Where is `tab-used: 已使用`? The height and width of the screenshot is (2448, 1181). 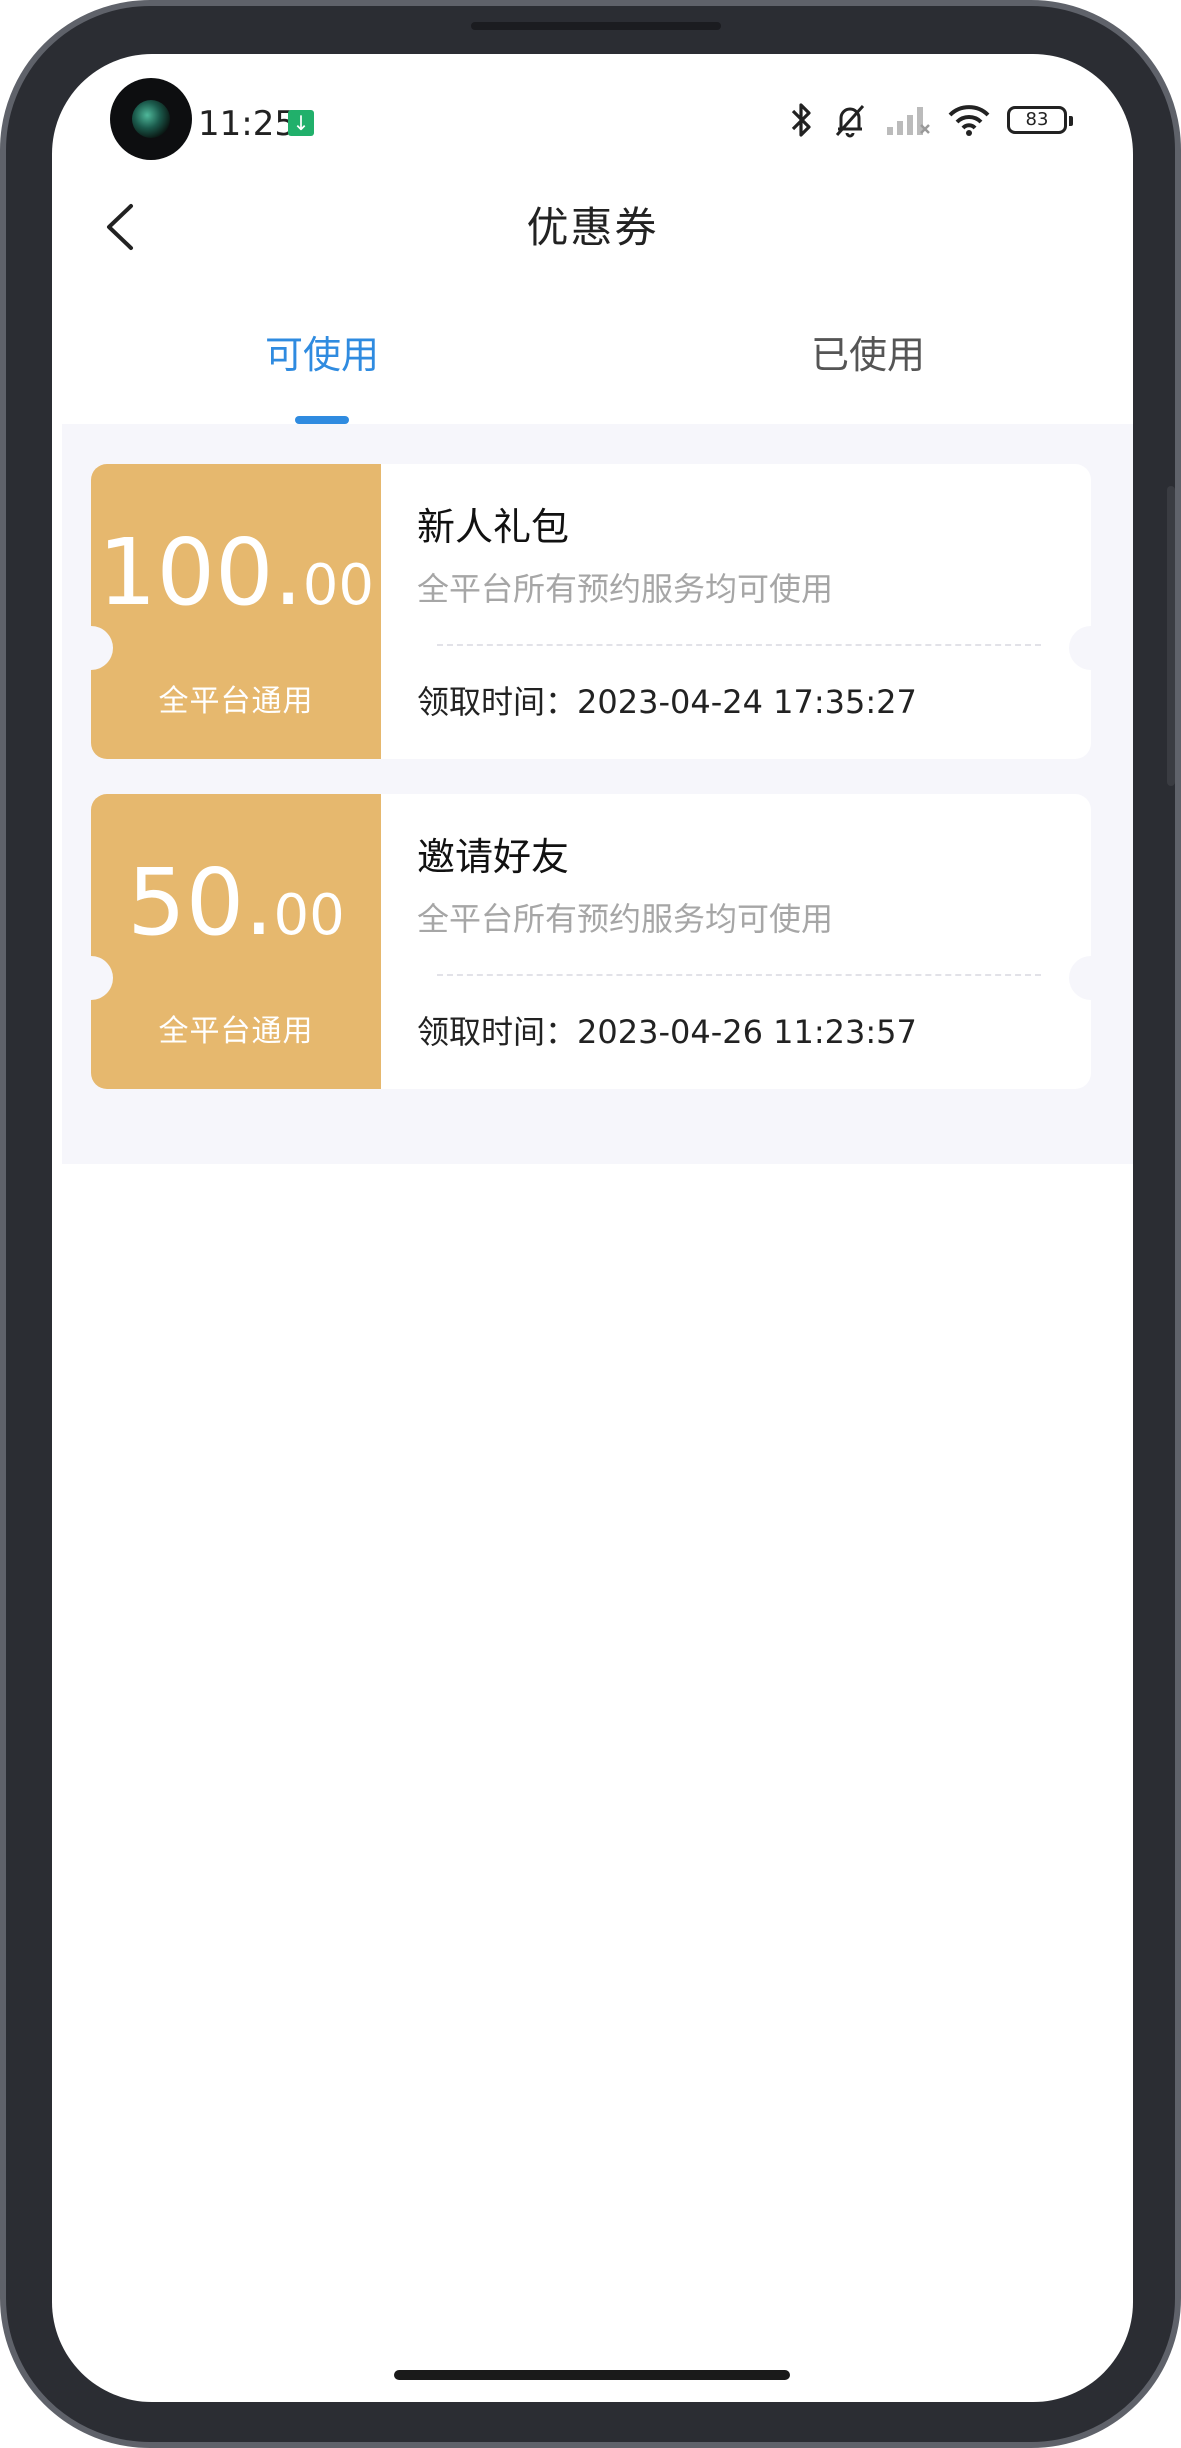 tab-used: 已使用 is located at coordinates (868, 351).